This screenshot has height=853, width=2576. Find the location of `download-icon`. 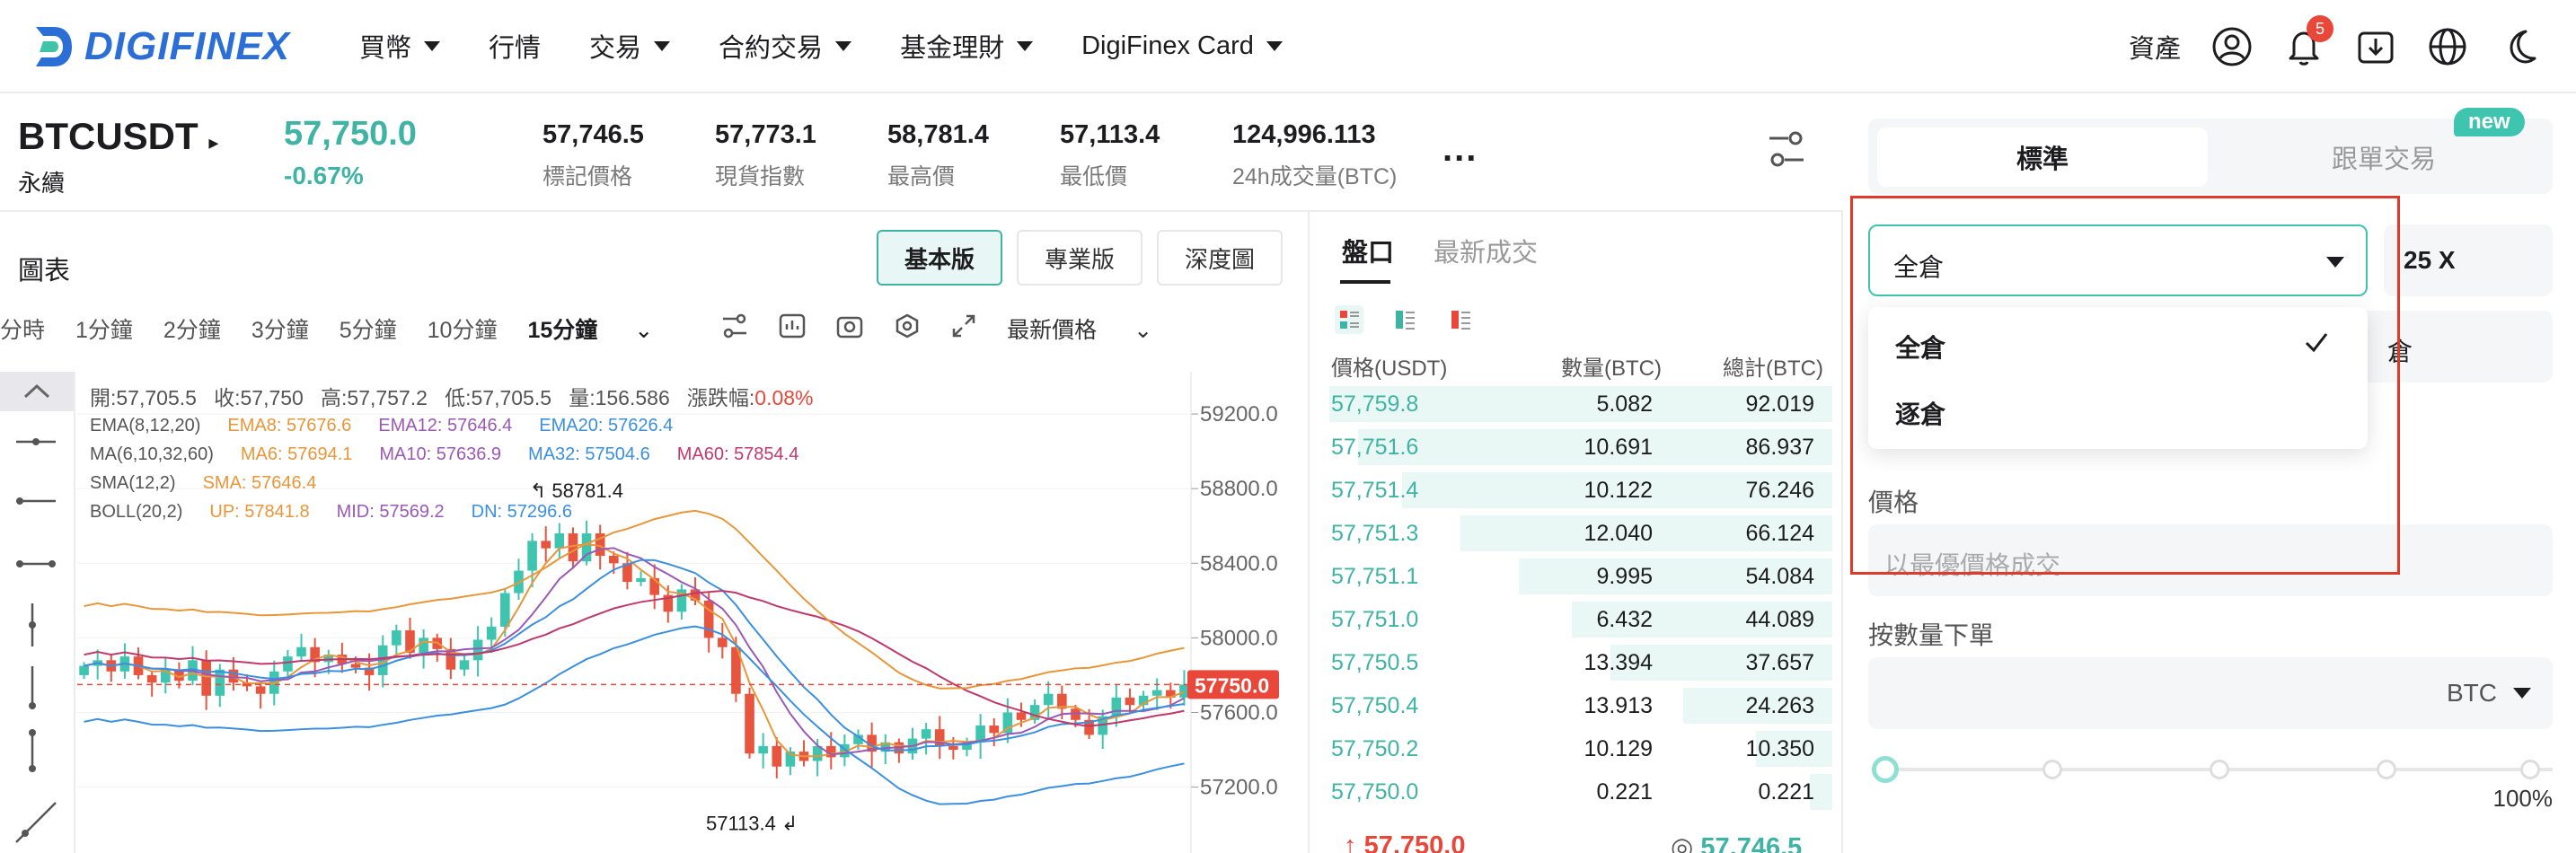

download-icon is located at coordinates (2375, 46).